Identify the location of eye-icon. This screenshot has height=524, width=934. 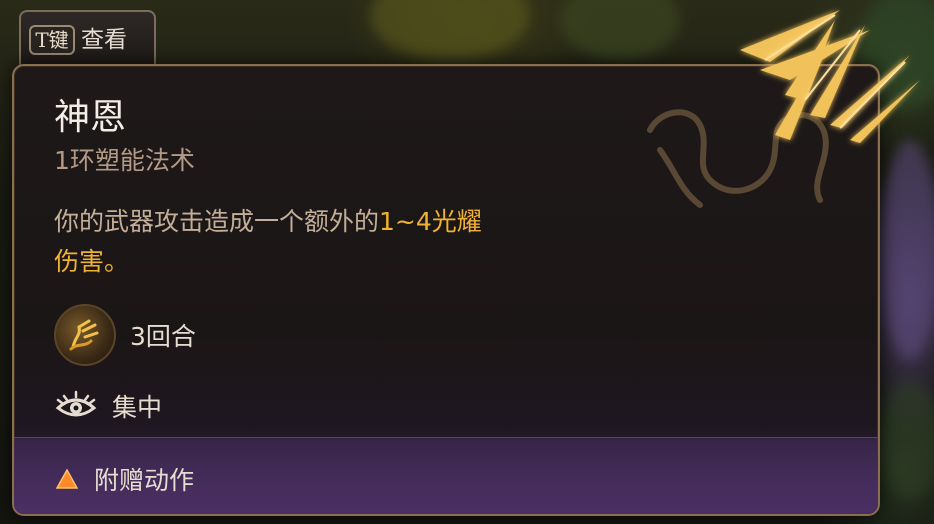
(76, 406).